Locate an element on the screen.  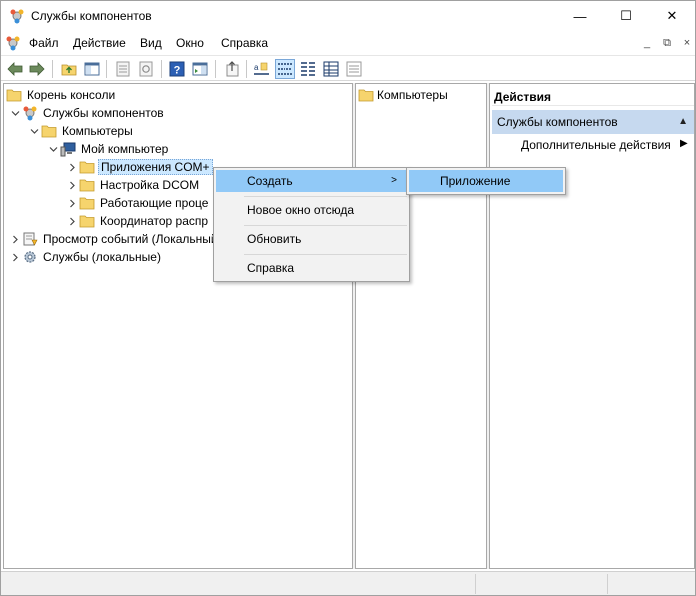
minimize-button: — is located at coordinates (580, 16).